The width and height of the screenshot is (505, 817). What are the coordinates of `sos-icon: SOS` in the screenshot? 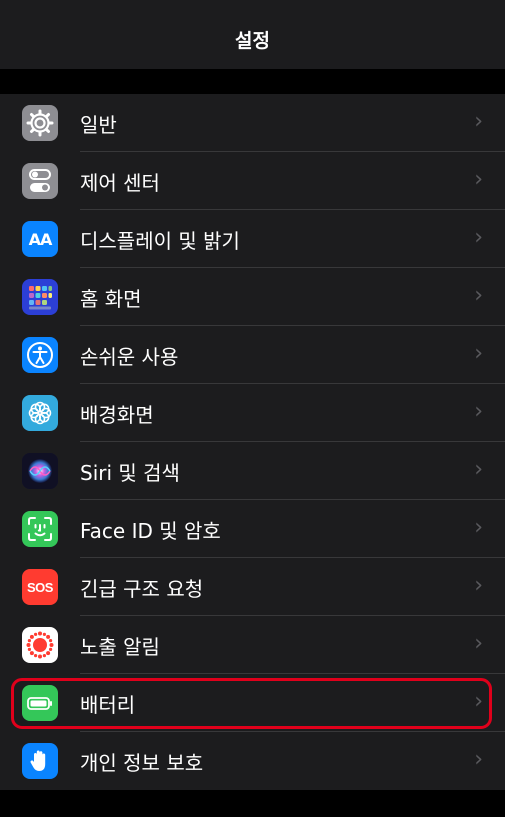 It's located at (40, 587).